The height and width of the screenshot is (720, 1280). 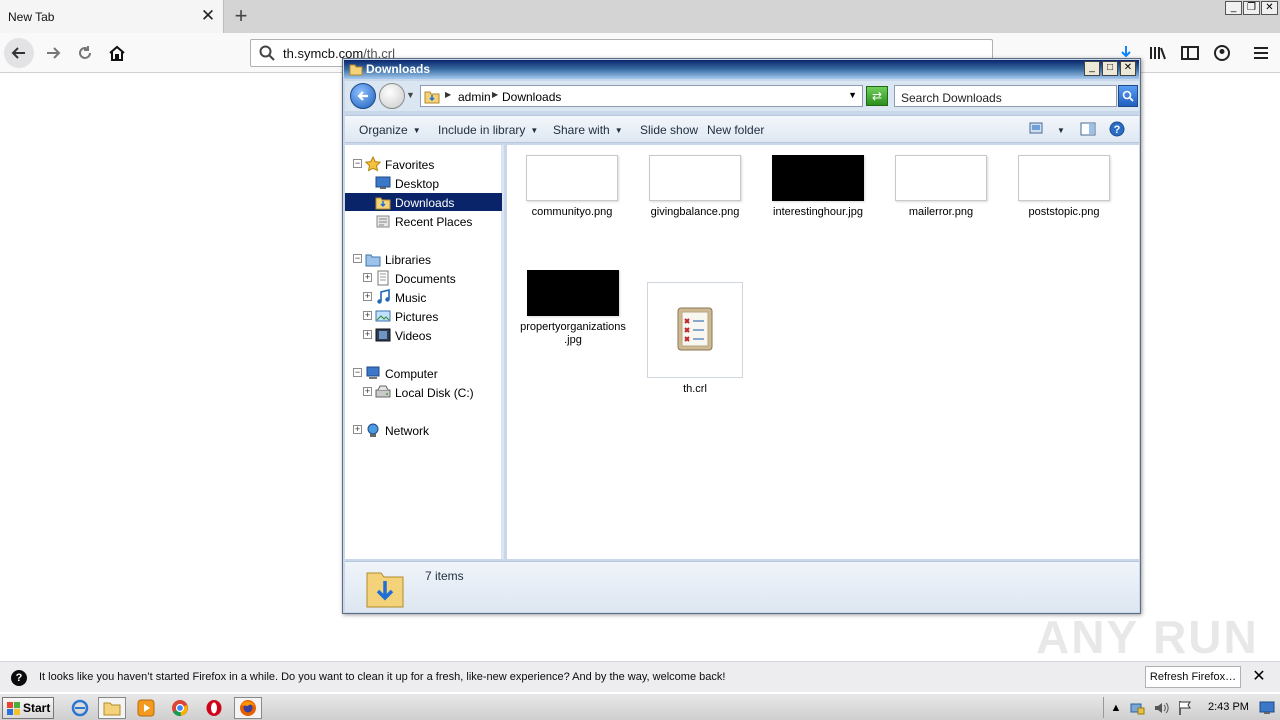 I want to click on restore-icon: ❐, so click(x=1251, y=8).